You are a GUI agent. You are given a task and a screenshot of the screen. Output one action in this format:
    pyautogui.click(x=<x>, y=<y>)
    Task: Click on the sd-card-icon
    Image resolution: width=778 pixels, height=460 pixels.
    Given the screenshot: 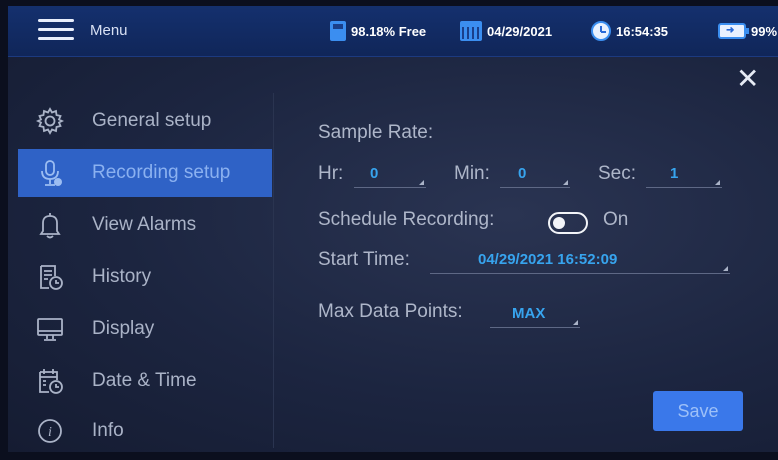 What is the action you would take?
    pyautogui.click(x=338, y=31)
    